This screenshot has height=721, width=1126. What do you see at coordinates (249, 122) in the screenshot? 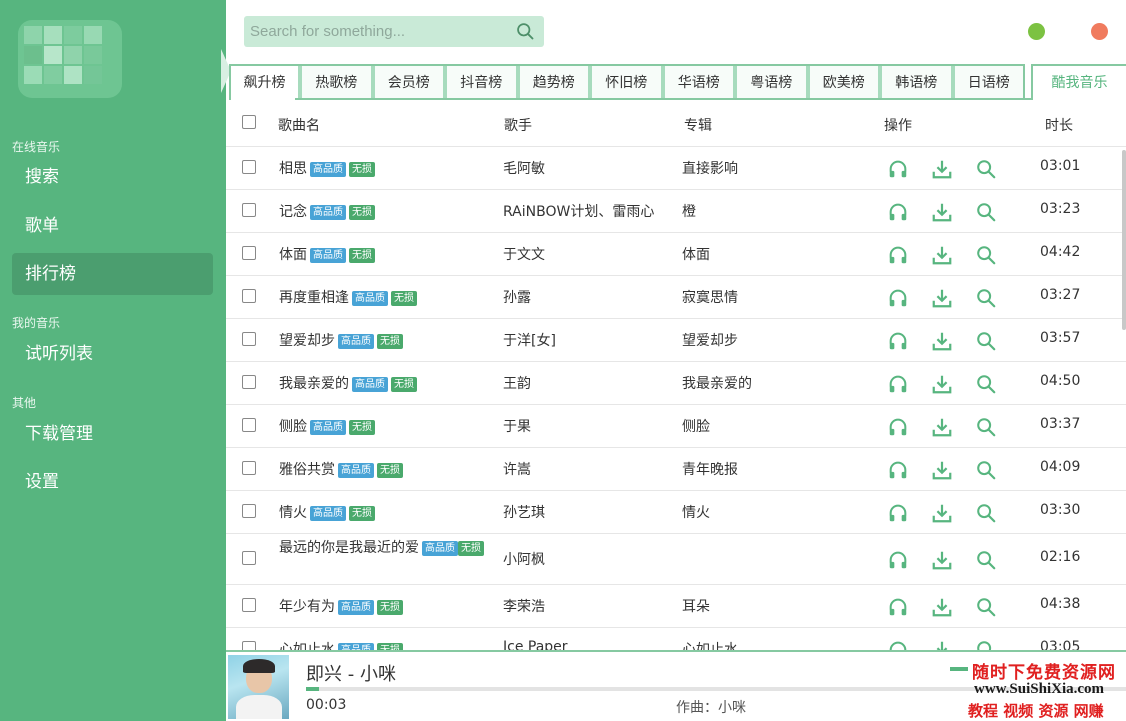
I see `select-all-checkbox` at bounding box center [249, 122].